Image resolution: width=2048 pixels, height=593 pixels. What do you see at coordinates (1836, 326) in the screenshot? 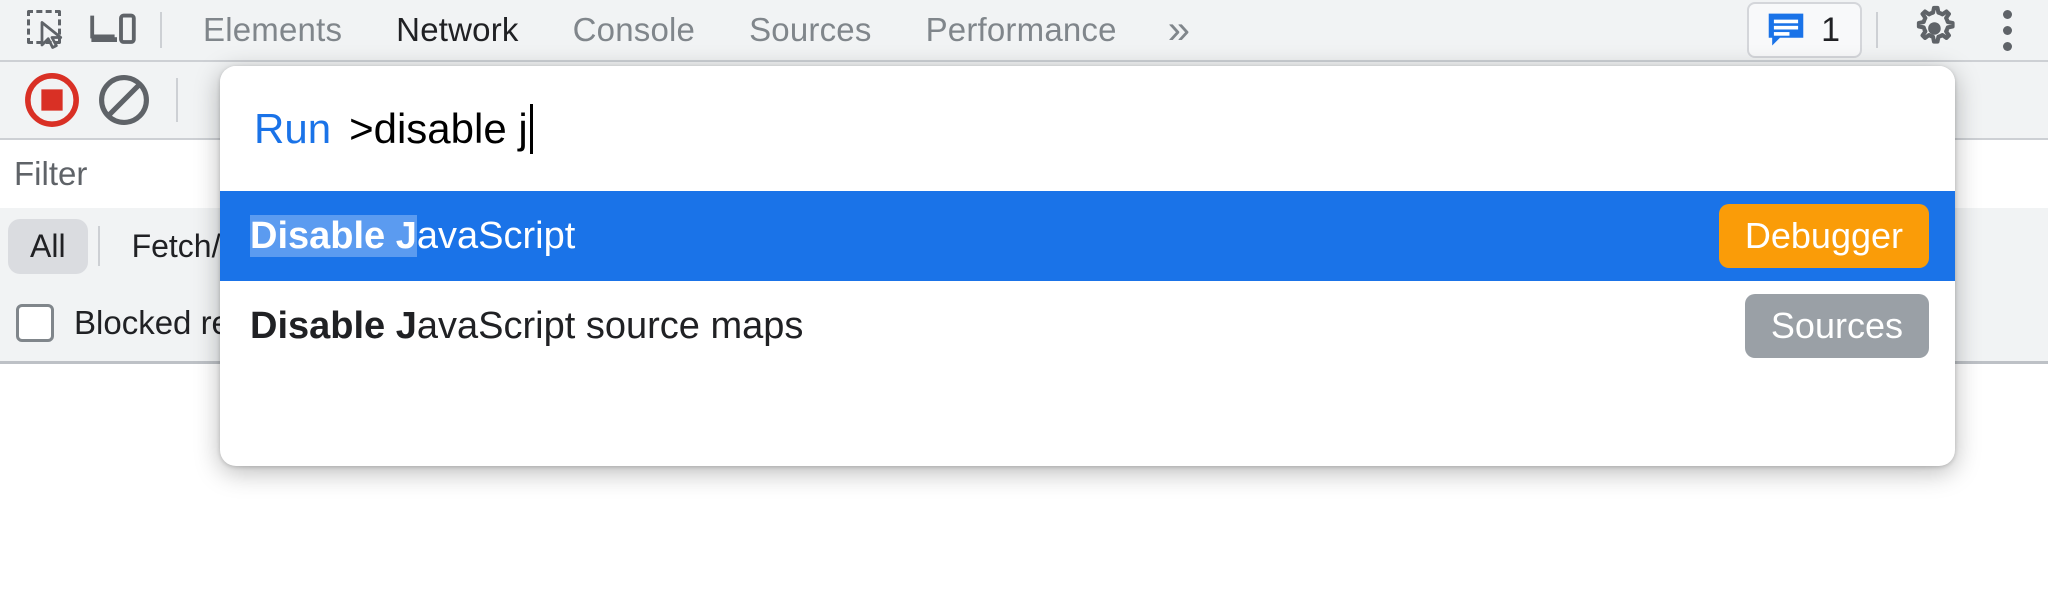
I see `result-tag-sources: Sources` at bounding box center [1836, 326].